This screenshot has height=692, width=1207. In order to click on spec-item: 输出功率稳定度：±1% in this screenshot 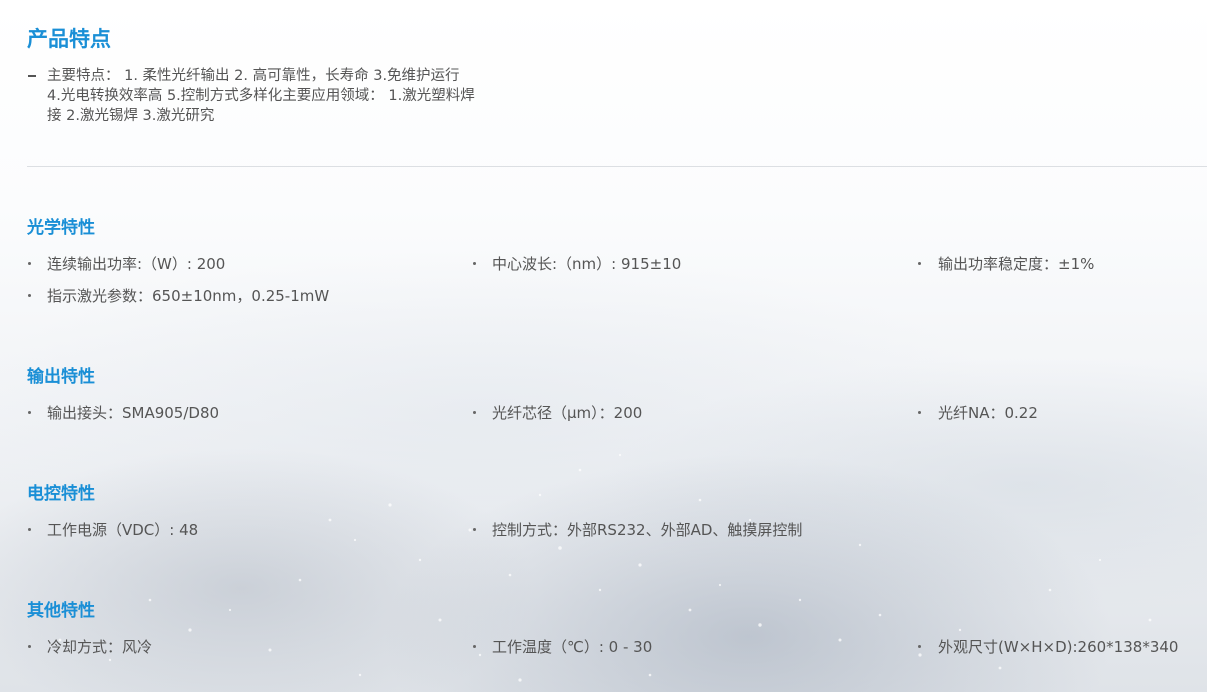, I will do `click(1016, 264)`.